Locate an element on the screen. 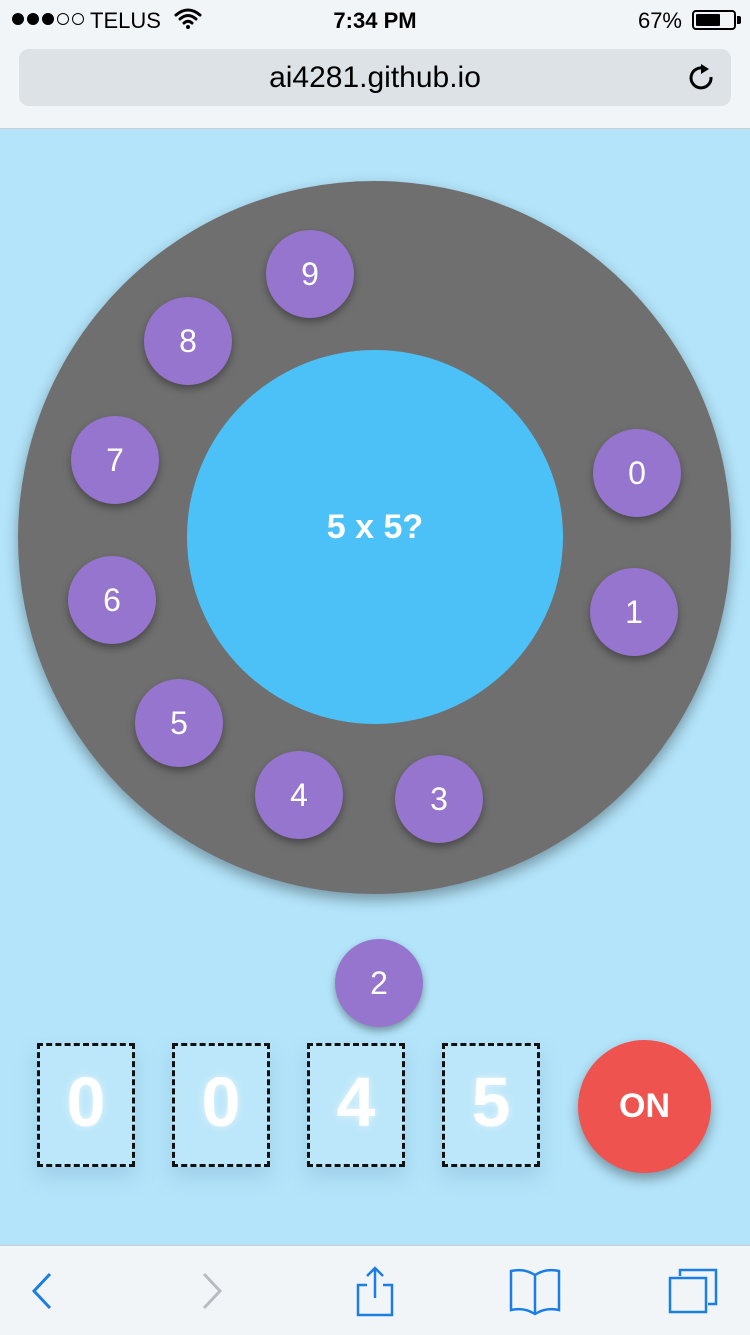 This screenshot has height=1335, width=750. dial-digit-3: 3 is located at coordinates (439, 799).